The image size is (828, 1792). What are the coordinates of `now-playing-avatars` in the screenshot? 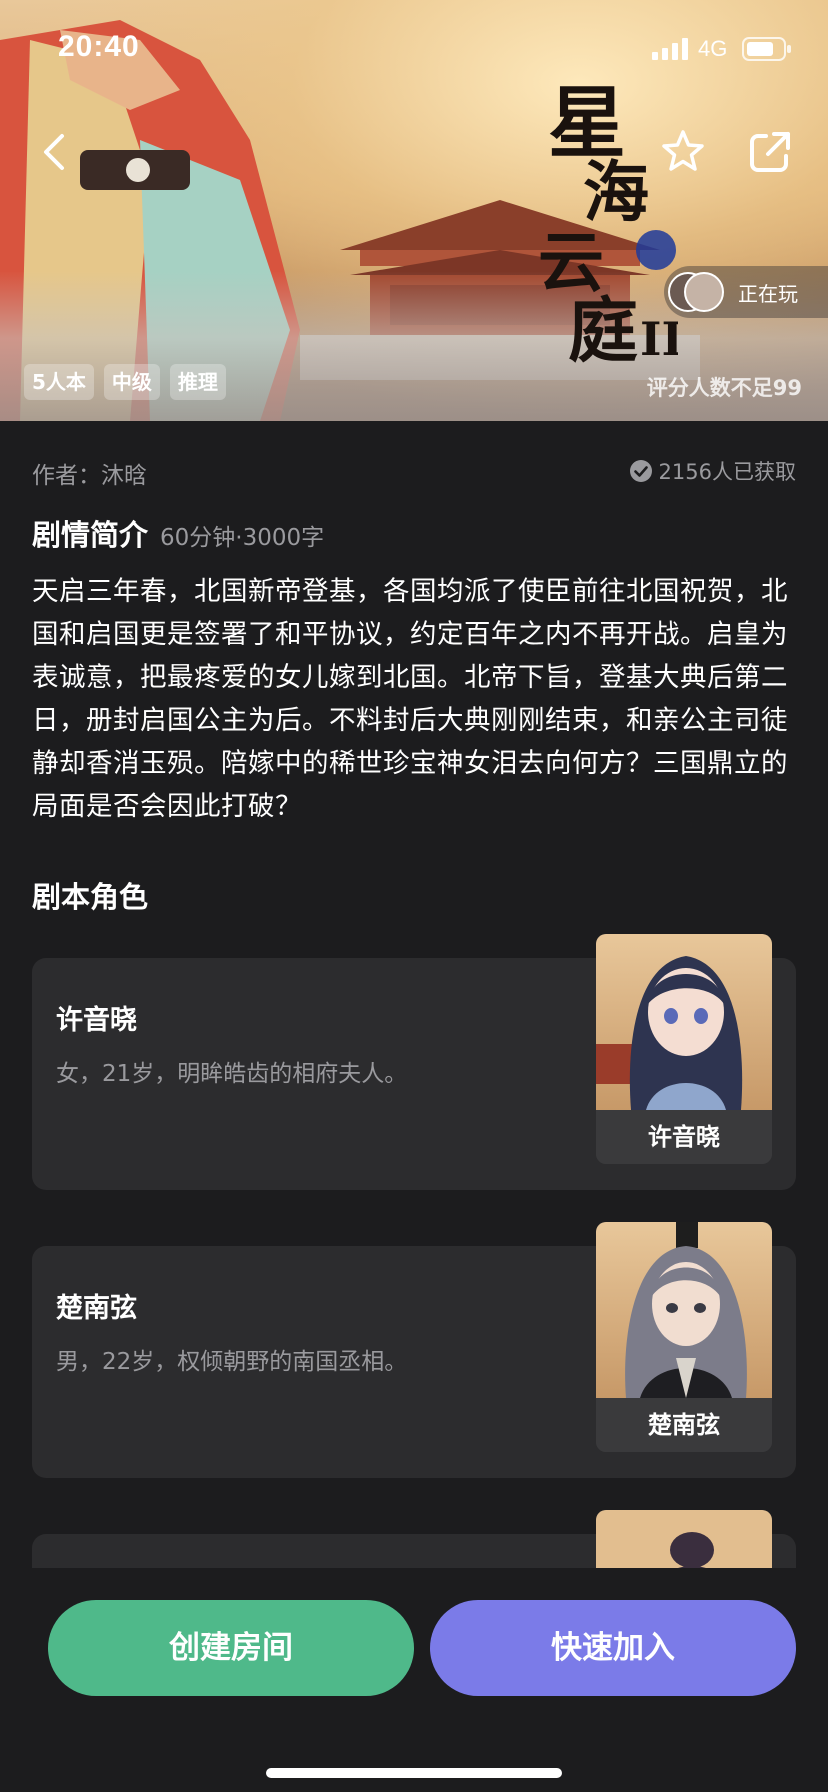 It's located at (697, 292).